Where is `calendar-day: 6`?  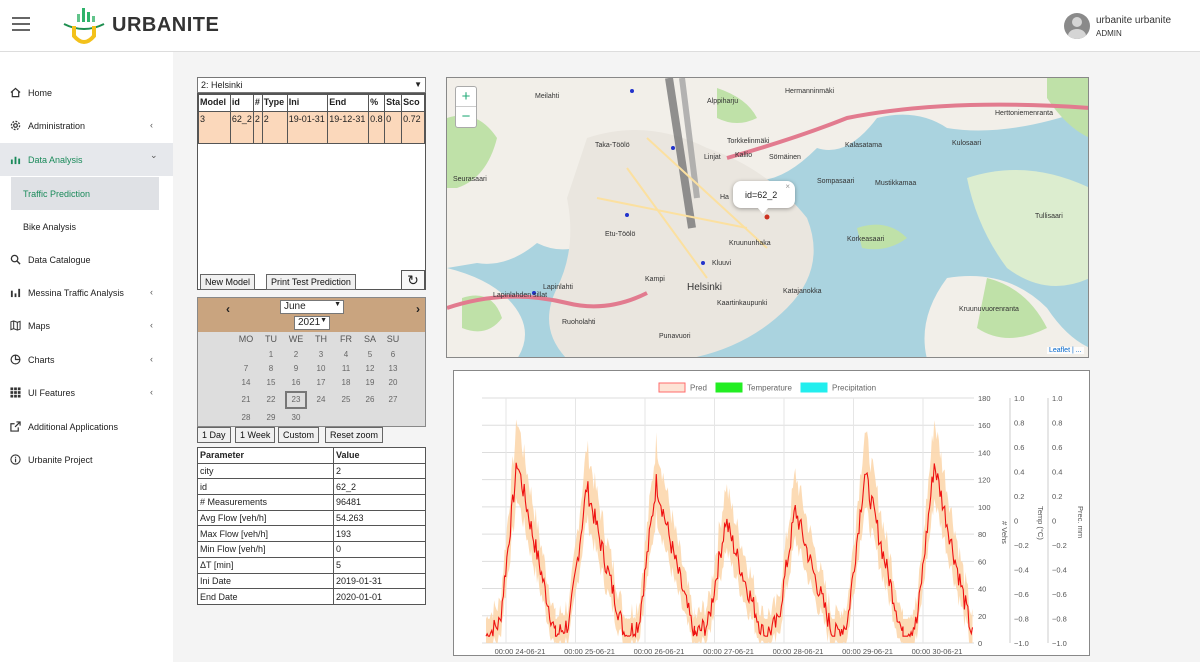
calendar-day: 6 is located at coordinates (393, 355).